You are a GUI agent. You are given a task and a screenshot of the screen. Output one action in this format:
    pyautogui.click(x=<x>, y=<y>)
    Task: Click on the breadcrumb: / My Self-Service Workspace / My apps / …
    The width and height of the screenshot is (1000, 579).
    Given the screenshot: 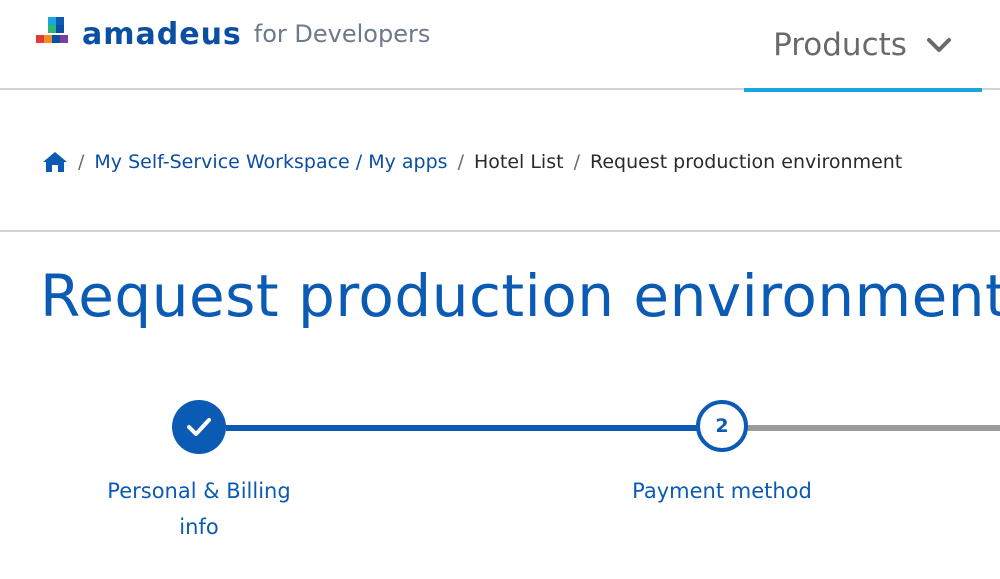 What is the action you would take?
    pyautogui.click(x=472, y=162)
    